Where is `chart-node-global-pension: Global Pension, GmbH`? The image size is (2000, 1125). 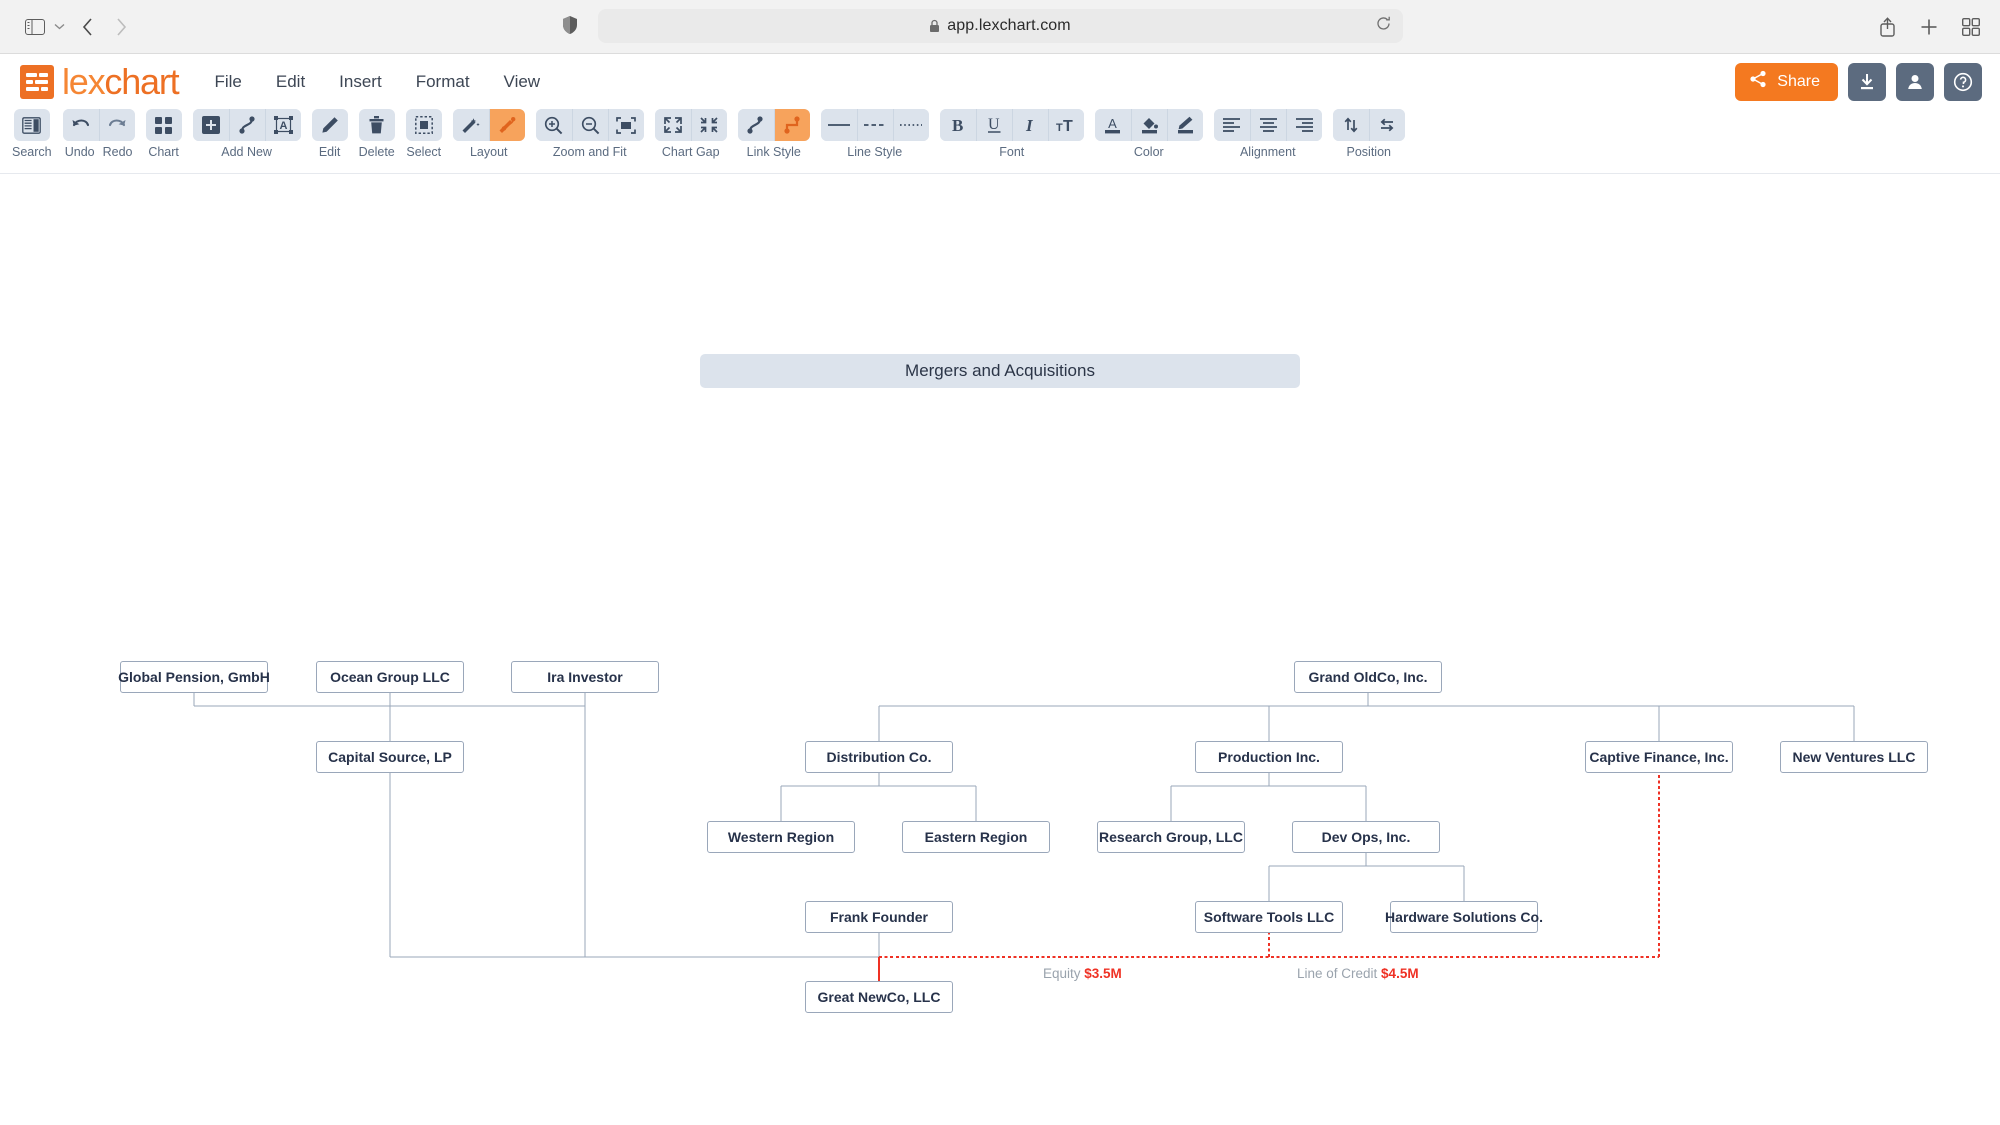 chart-node-global-pension: Global Pension, GmbH is located at coordinates (194, 677).